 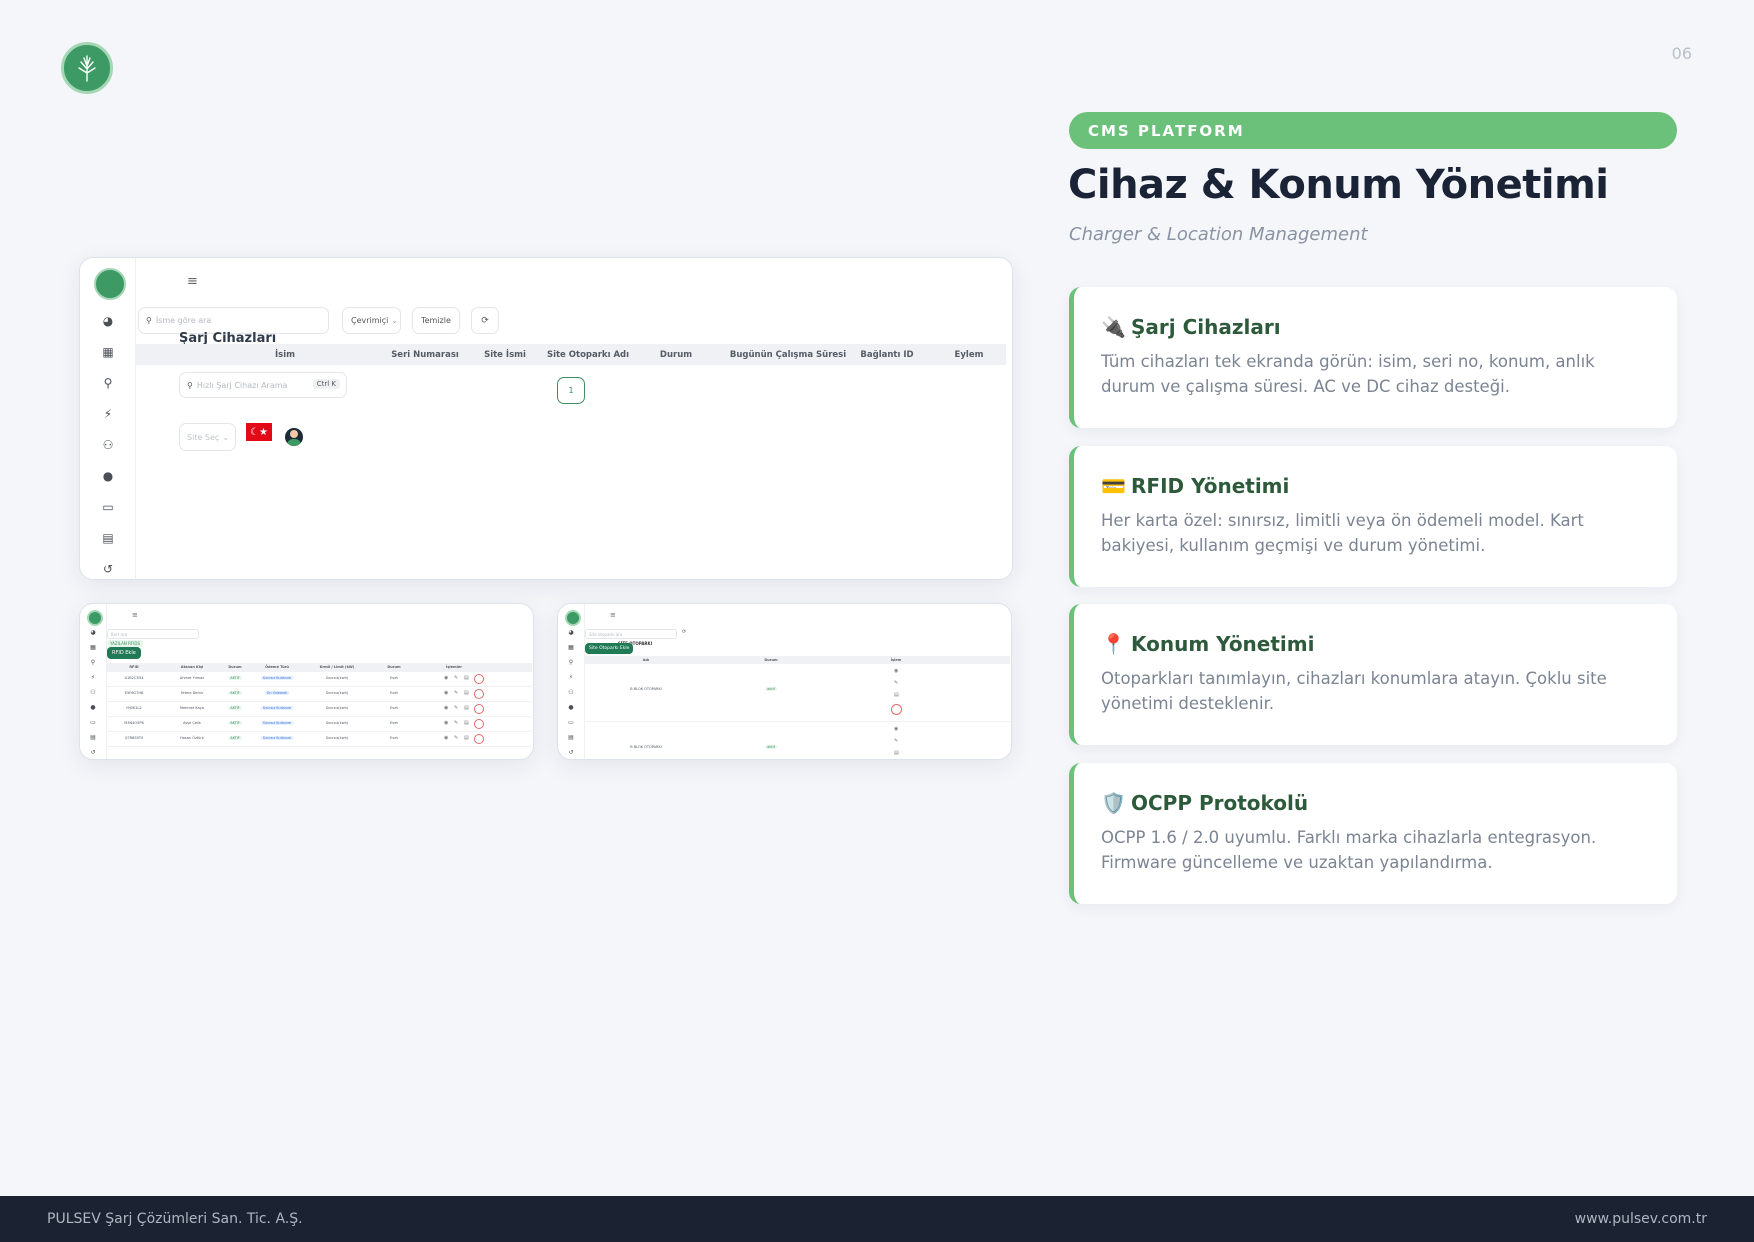 What do you see at coordinates (153, 634) in the screenshot?
I see `search-input: Kart ara` at bounding box center [153, 634].